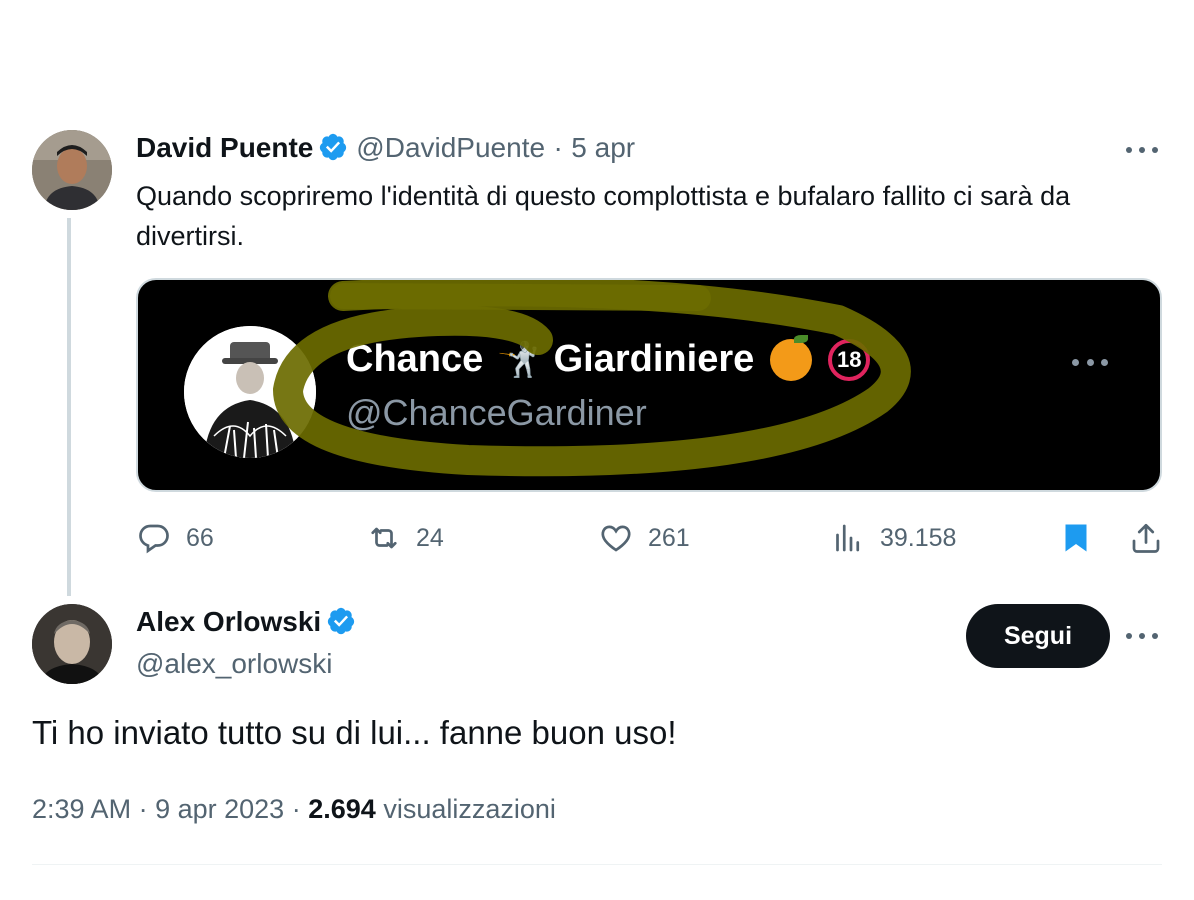  Describe the element at coordinates (224, 147) in the screenshot. I see `tweet1-author-name: David Puente` at that location.